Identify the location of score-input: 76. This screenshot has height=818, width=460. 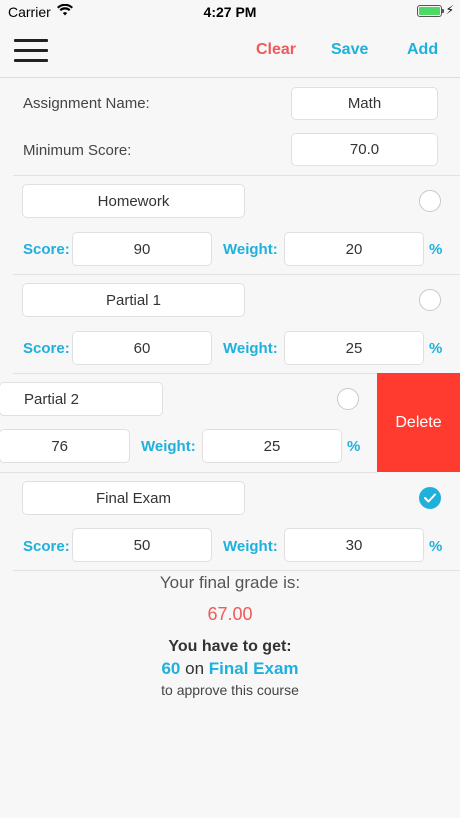
(65, 446).